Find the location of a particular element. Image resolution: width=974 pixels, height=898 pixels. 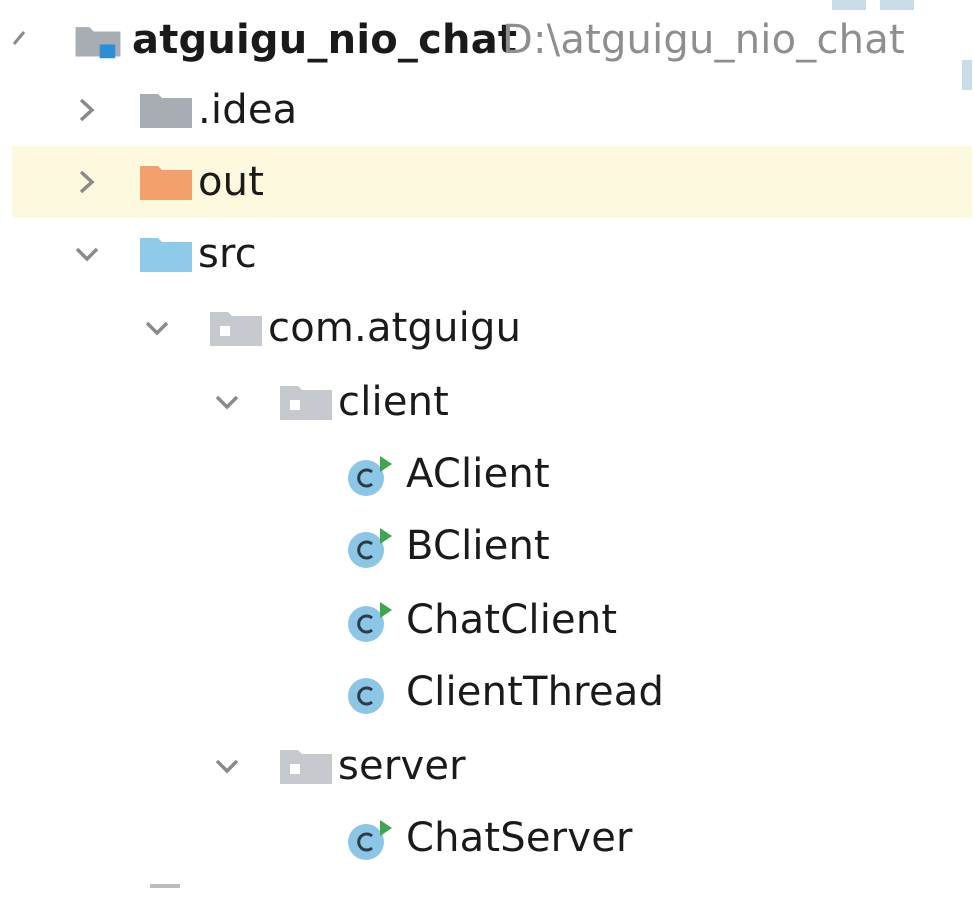

tree-item-label: out is located at coordinates (231, 182).